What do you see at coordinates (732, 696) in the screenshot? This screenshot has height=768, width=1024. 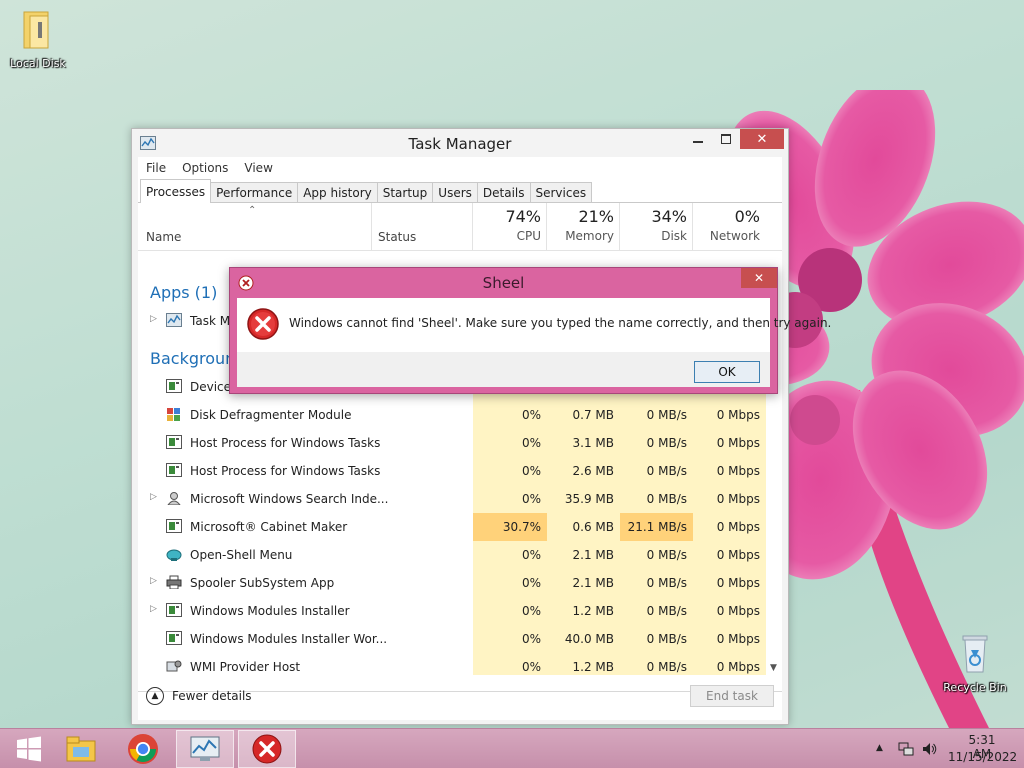 I see `end-task-button: End task` at bounding box center [732, 696].